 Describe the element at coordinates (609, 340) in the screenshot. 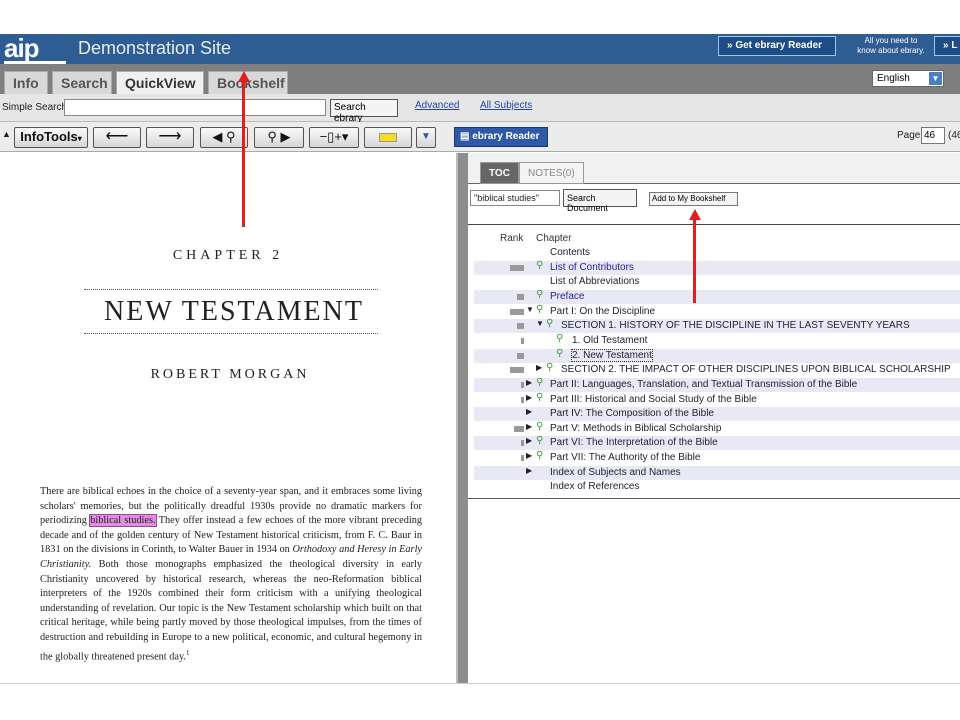

I see `toc-label: 1. Old Testament` at that location.